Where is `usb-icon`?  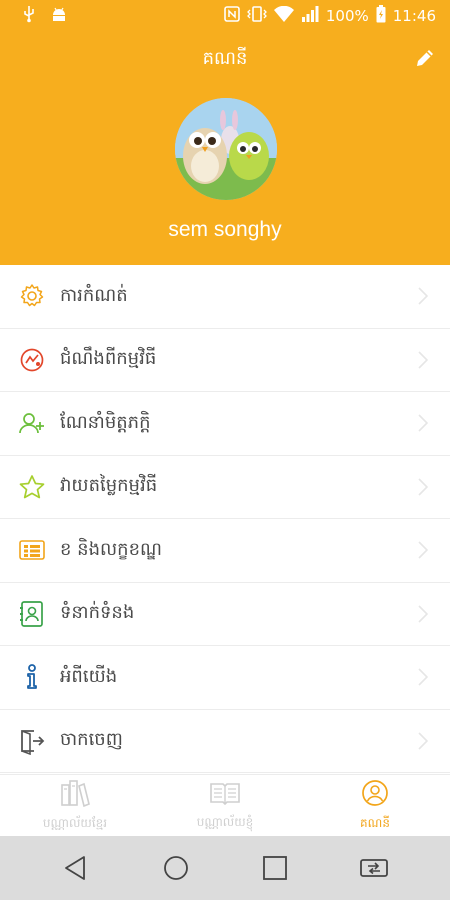
usb-icon is located at coordinates (29, 16).